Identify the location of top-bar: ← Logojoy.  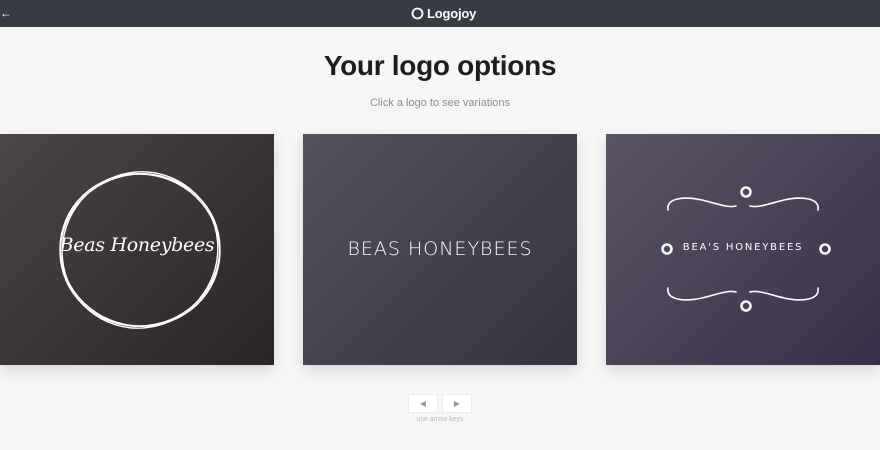
(440, 13).